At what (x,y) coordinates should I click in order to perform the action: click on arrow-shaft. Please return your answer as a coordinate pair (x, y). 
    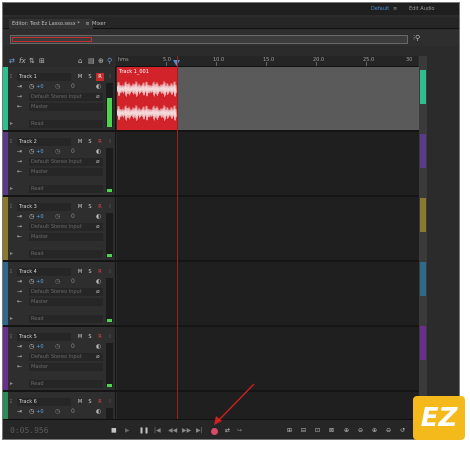
    Looking at the image, I should click on (236, 402).